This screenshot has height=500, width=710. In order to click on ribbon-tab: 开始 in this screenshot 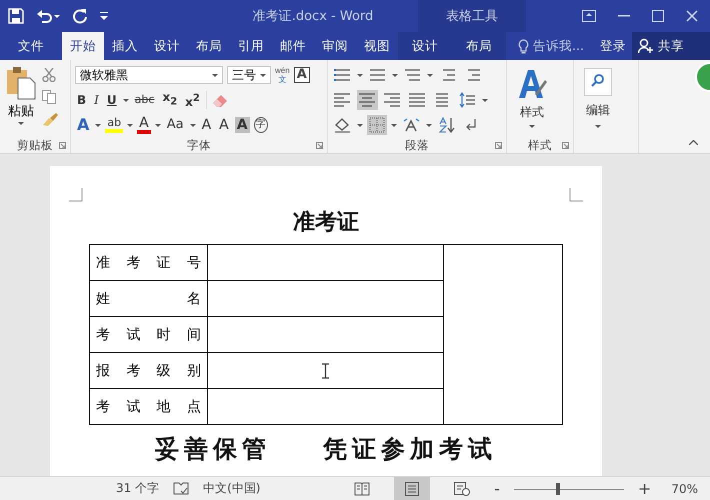, I will do `click(83, 46)`.